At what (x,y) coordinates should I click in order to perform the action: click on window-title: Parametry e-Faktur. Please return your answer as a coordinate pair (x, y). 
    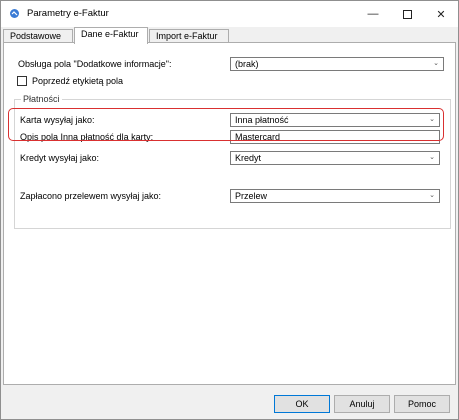
    Looking at the image, I should click on (68, 13).